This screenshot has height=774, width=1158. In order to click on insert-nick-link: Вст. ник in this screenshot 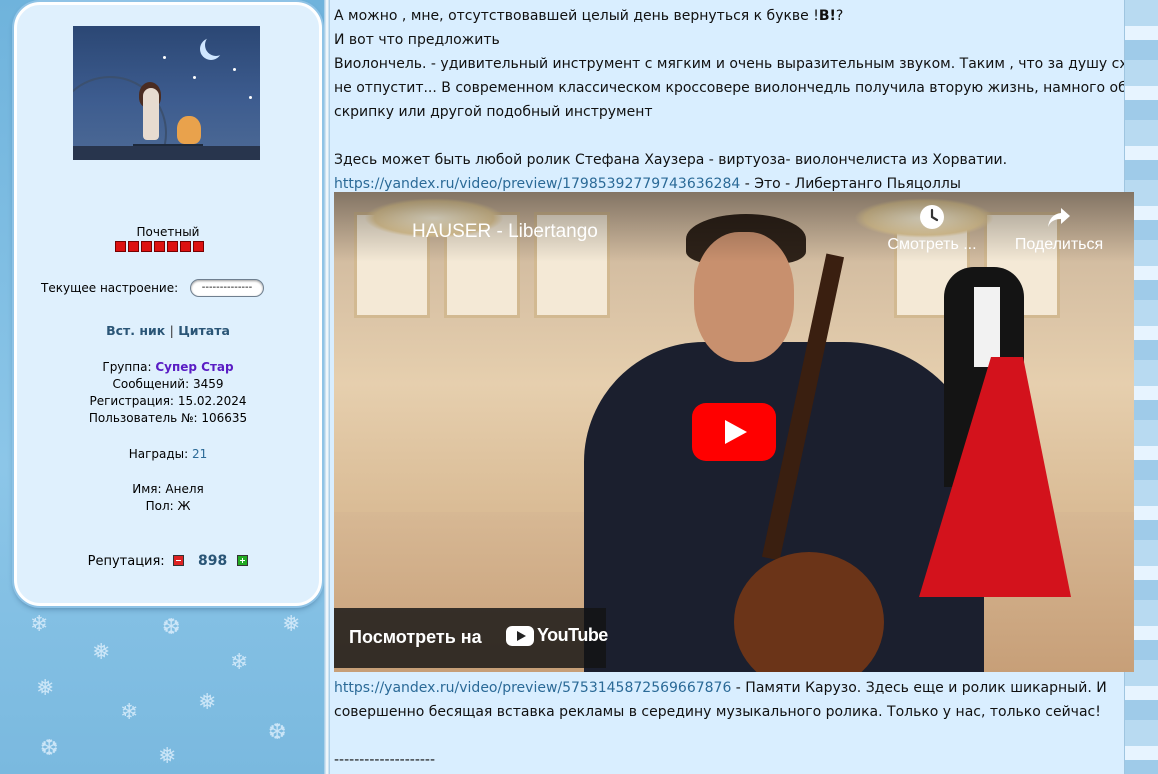, I will do `click(135, 330)`.